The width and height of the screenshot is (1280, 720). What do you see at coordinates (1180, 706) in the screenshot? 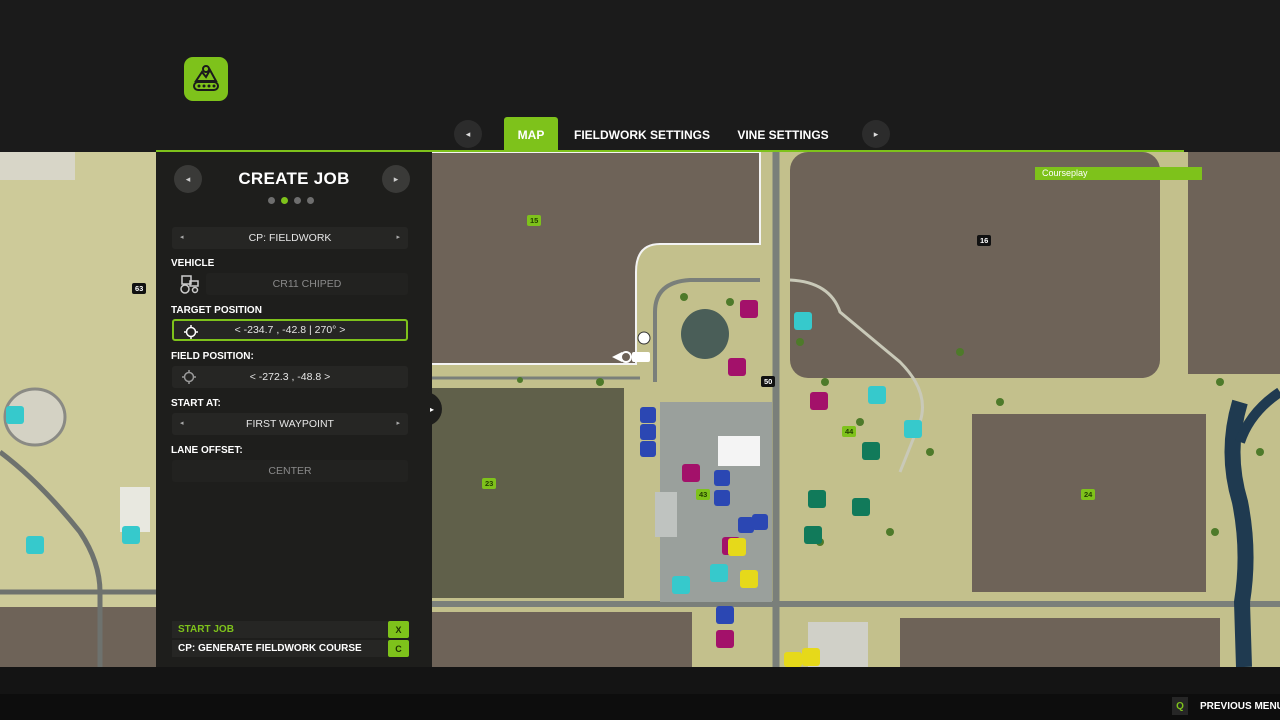
I see `previous-menu-key: Q` at bounding box center [1180, 706].